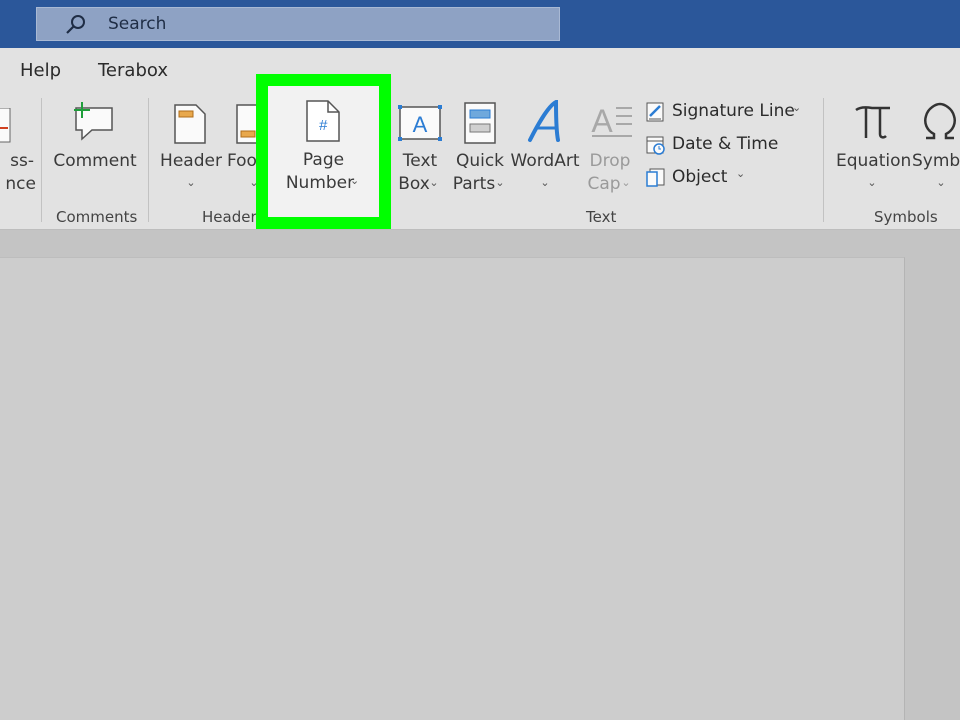 The height and width of the screenshot is (720, 960). What do you see at coordinates (480, 123) in the screenshot?
I see `quick-parts-icon` at bounding box center [480, 123].